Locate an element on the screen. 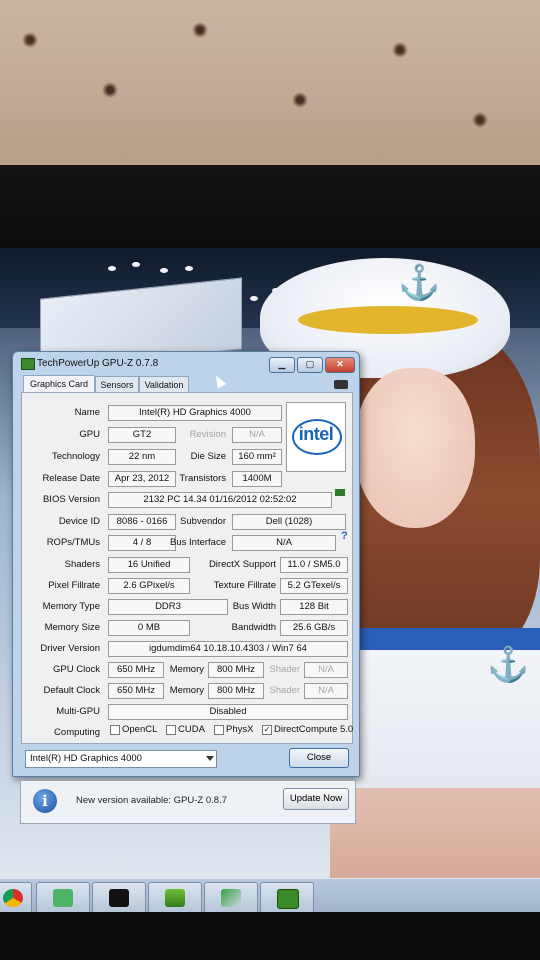  memory-clock-value: 800 MHz is located at coordinates (236, 670).